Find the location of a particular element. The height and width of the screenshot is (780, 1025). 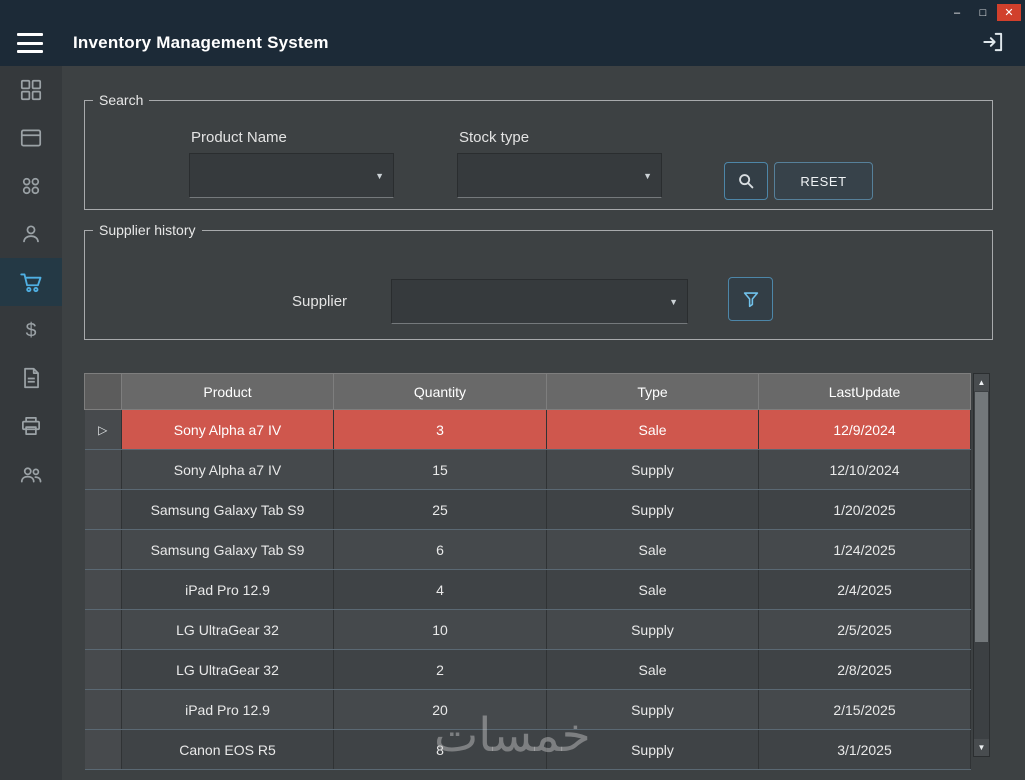

sidebar-item-categories is located at coordinates (31, 186).